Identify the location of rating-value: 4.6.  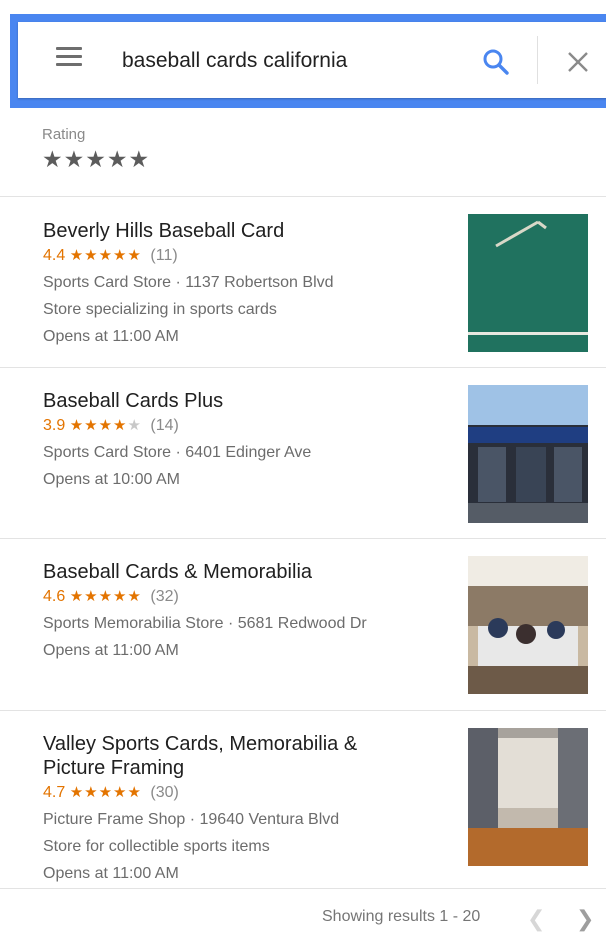
(54, 596).